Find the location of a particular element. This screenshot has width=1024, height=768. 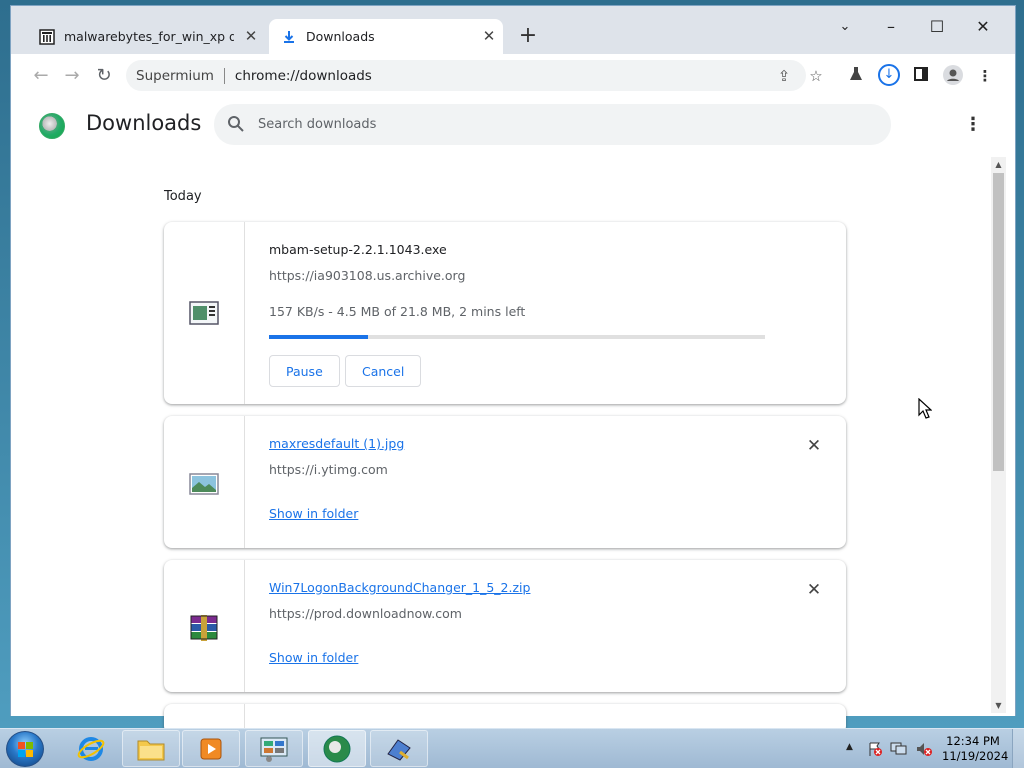

pause-button: Pause is located at coordinates (304, 371).